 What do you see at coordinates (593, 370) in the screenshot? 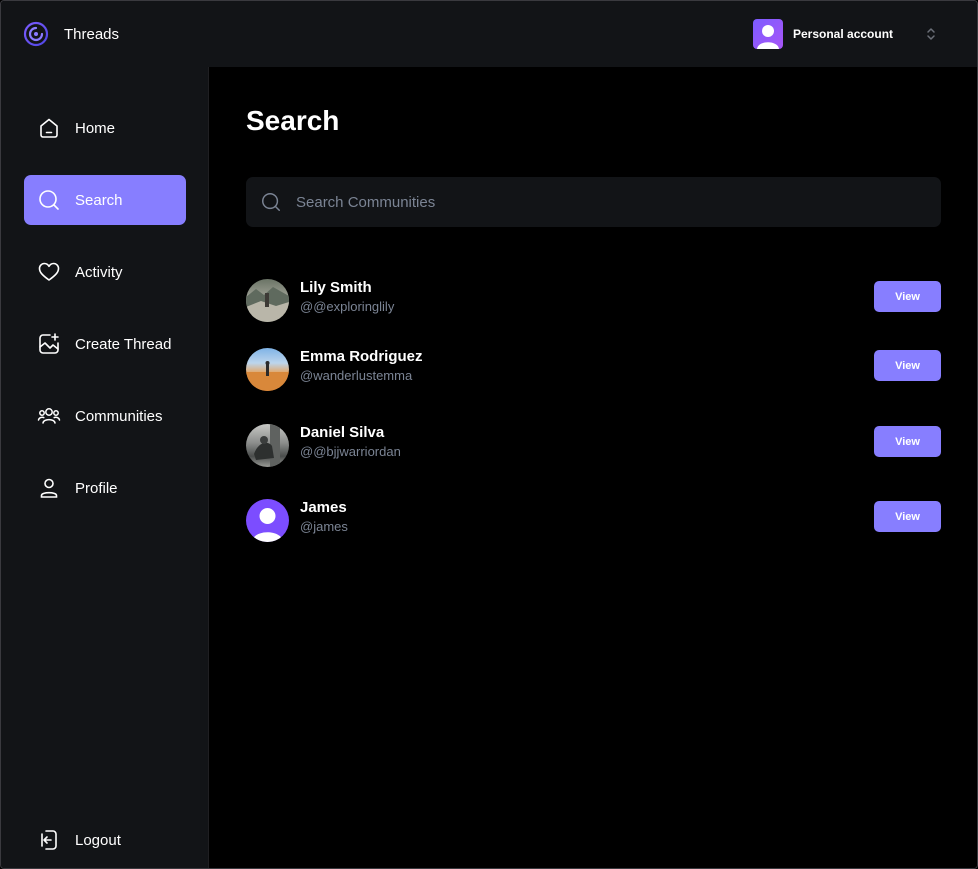
I see `list-item: Emma Rodriguez @wanderlustemma View` at bounding box center [593, 370].